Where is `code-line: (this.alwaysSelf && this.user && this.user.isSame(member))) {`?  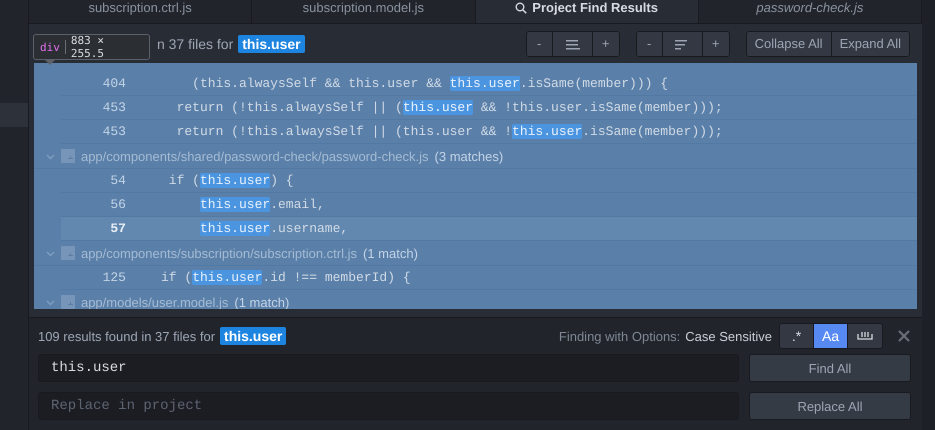
code-line: (this.alwaysSelf && this.user && this.user.isSame(member))) { is located at coordinates (429, 84).